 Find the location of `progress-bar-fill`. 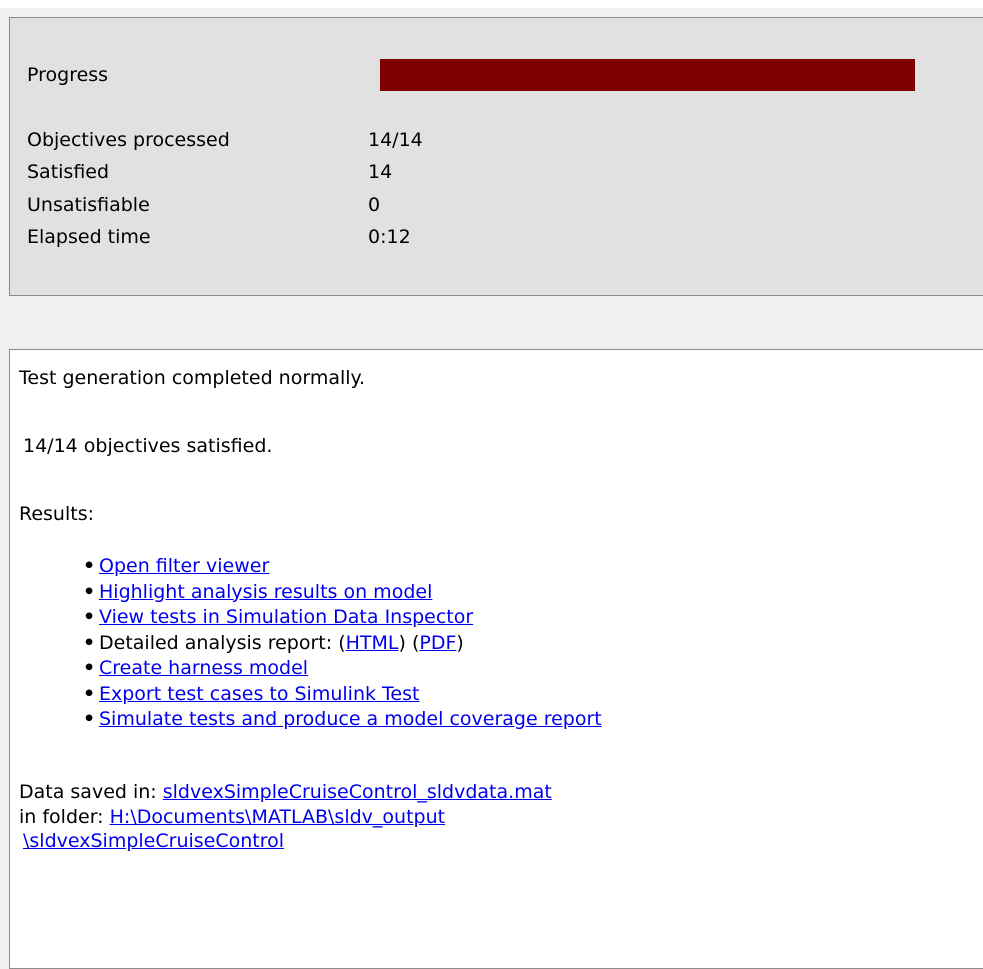

progress-bar-fill is located at coordinates (647, 75).